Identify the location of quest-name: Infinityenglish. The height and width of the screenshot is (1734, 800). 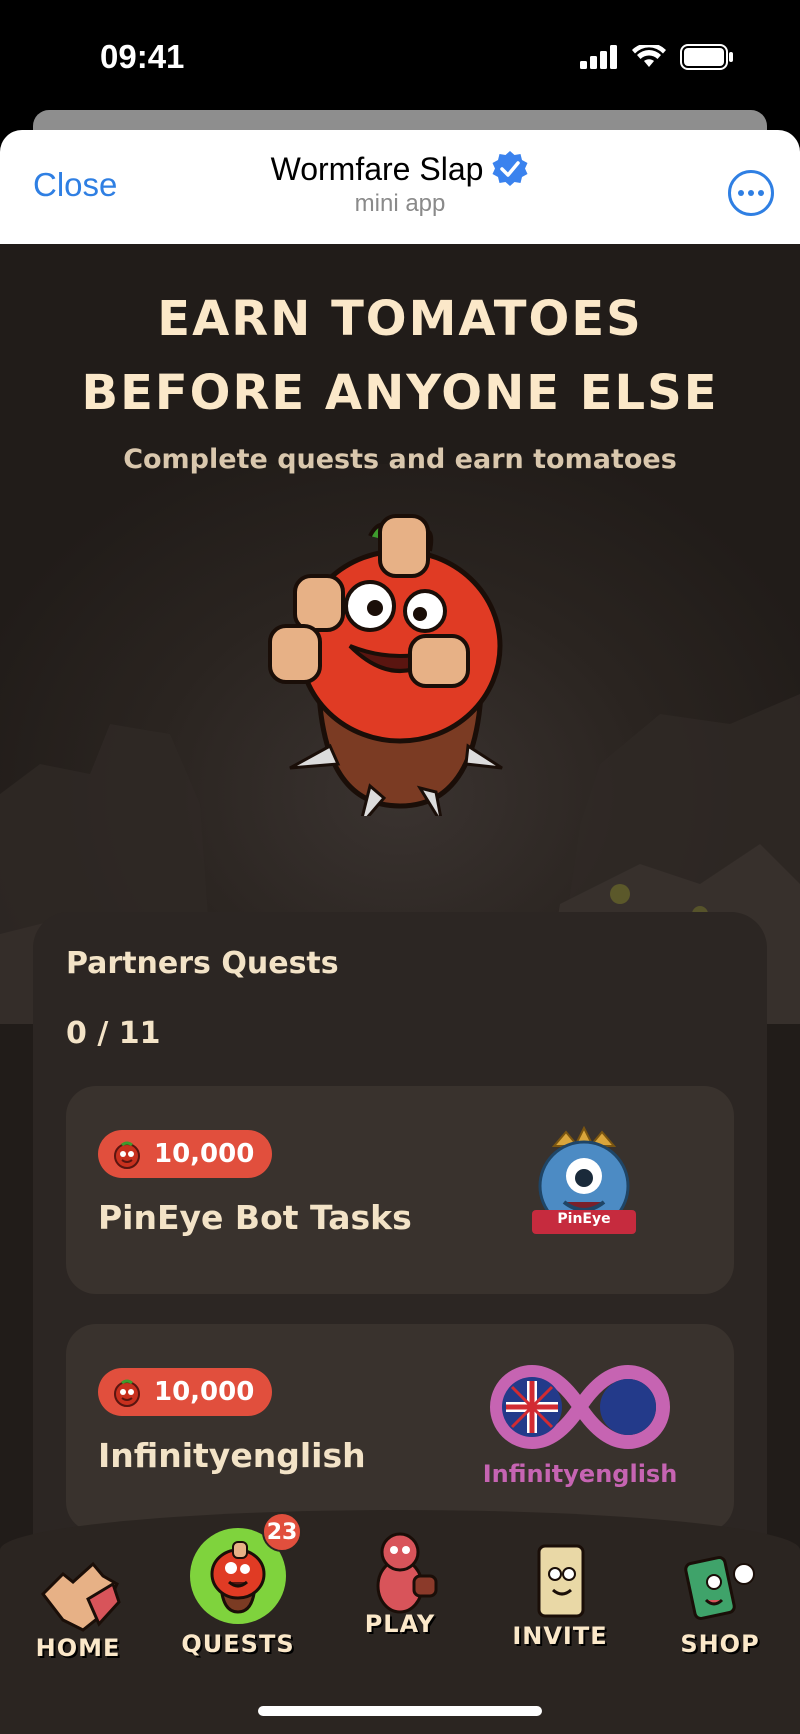
(232, 1455).